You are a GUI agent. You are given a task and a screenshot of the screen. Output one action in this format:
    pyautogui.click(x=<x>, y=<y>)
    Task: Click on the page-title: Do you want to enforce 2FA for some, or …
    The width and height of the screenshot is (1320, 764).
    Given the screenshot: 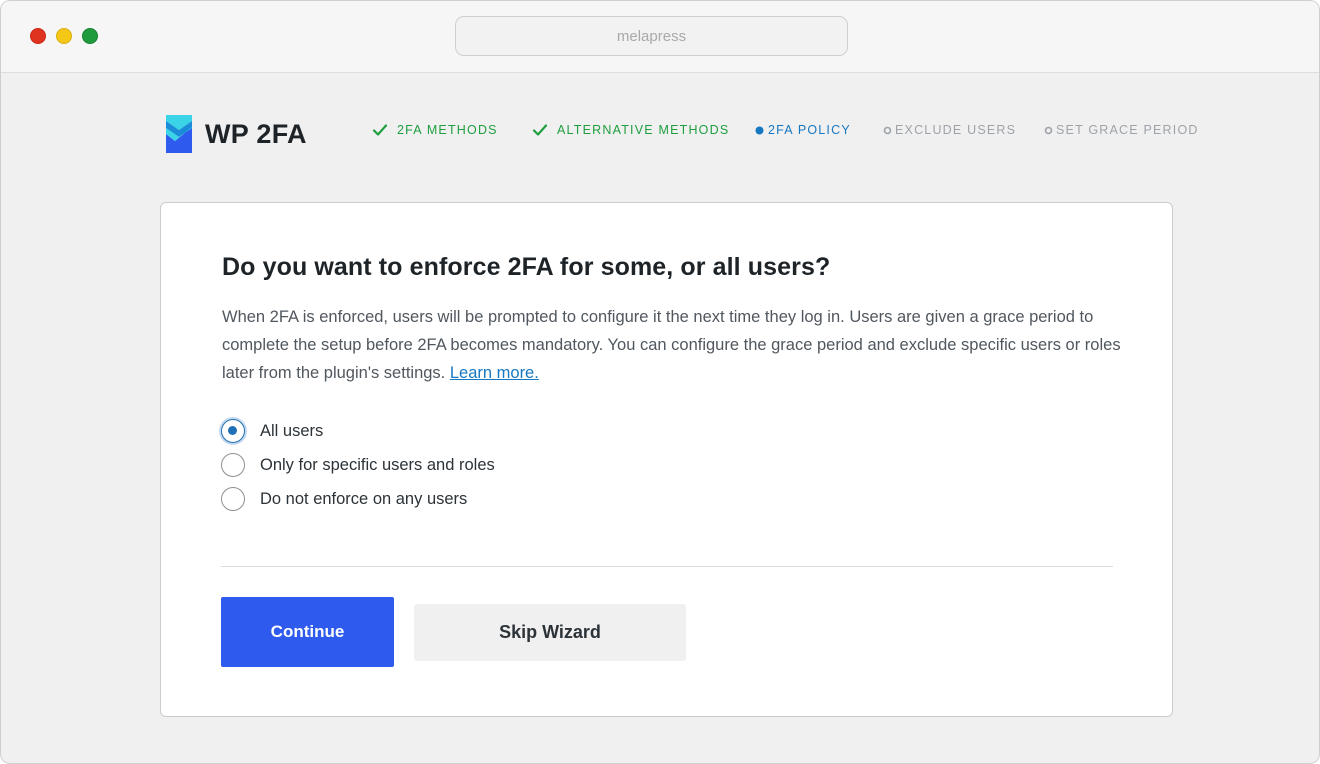 What is the action you would take?
    pyautogui.click(x=526, y=267)
    